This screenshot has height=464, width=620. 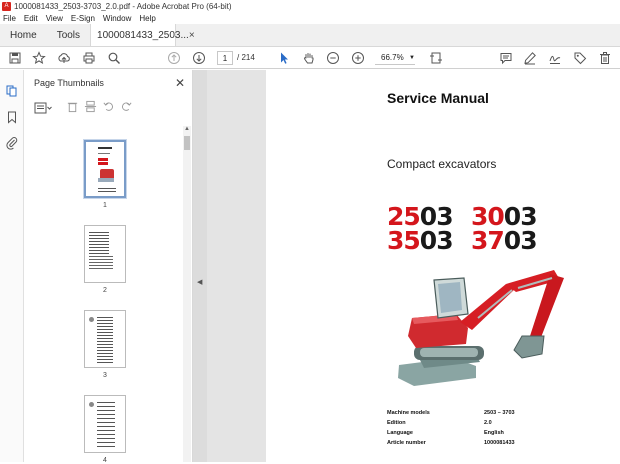 What do you see at coordinates (499, 443) in the screenshot?
I see `metadata-value: 1000081433` at bounding box center [499, 443].